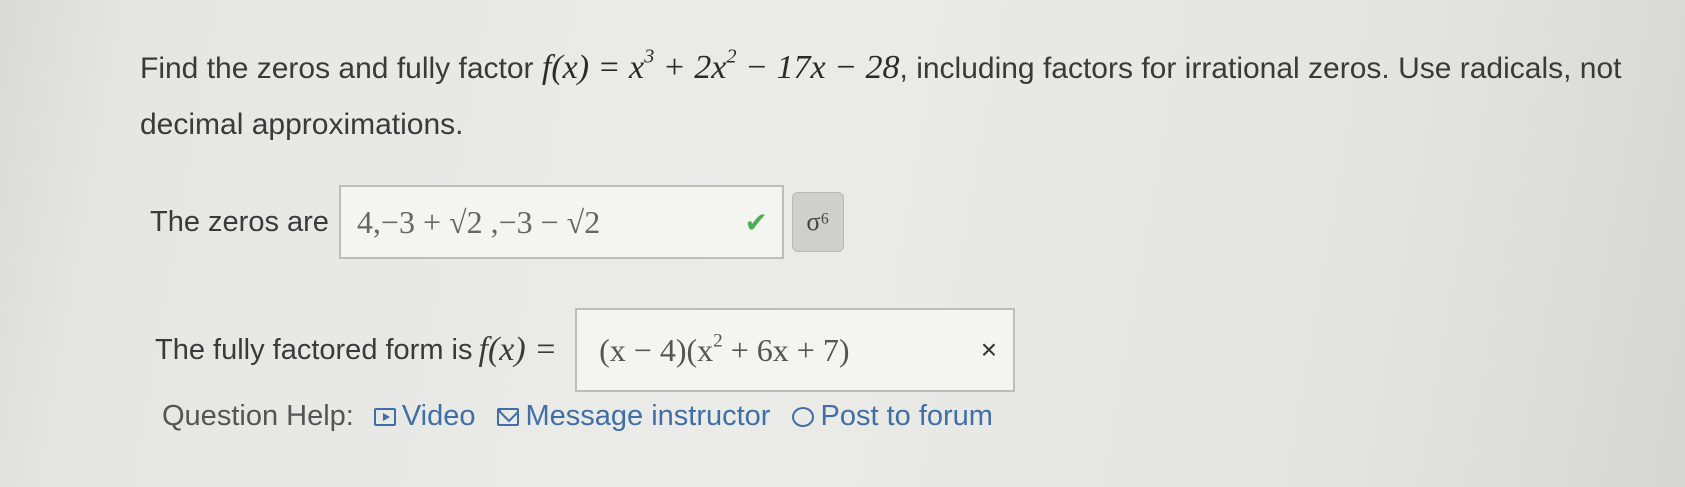  I want to click on factored-answer-value: (x − 4)(x2 + 6x + 7), so click(724, 349).